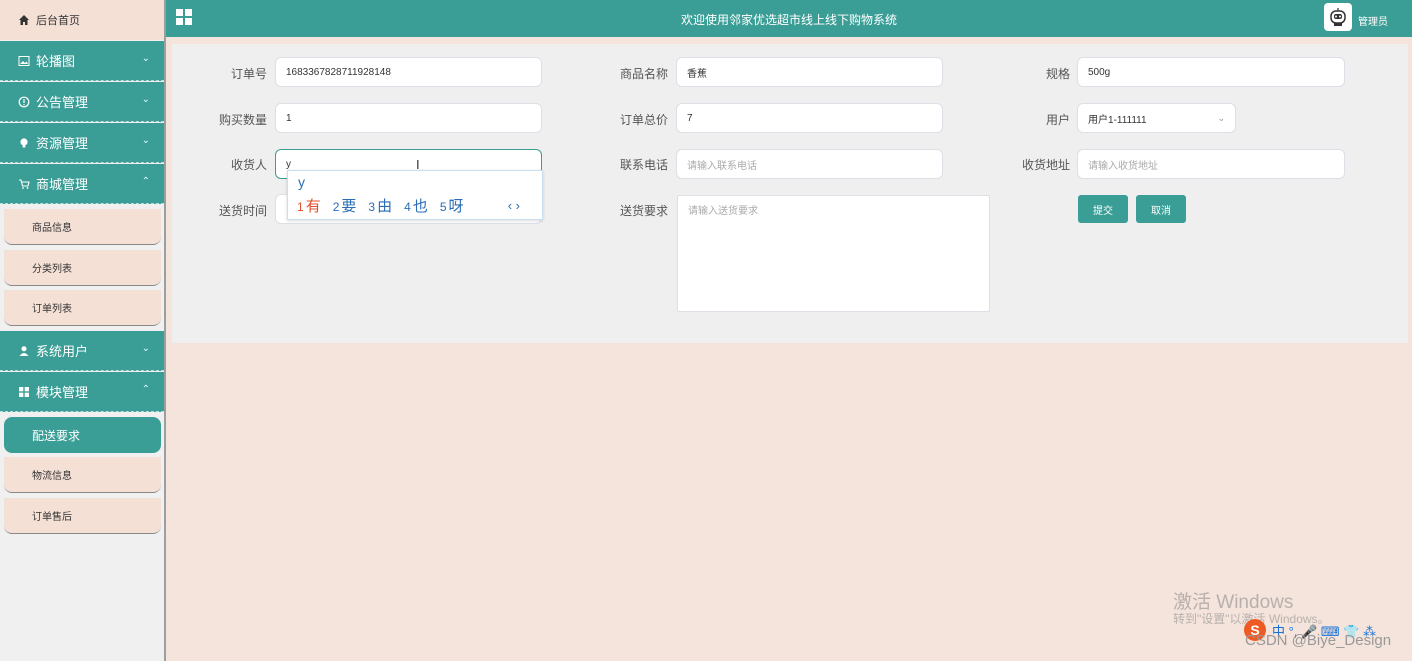 Image resolution: width=1412 pixels, height=661 pixels. What do you see at coordinates (62, 184) in the screenshot?
I see `sidebar-group-label: 商城管理` at bounding box center [62, 184].